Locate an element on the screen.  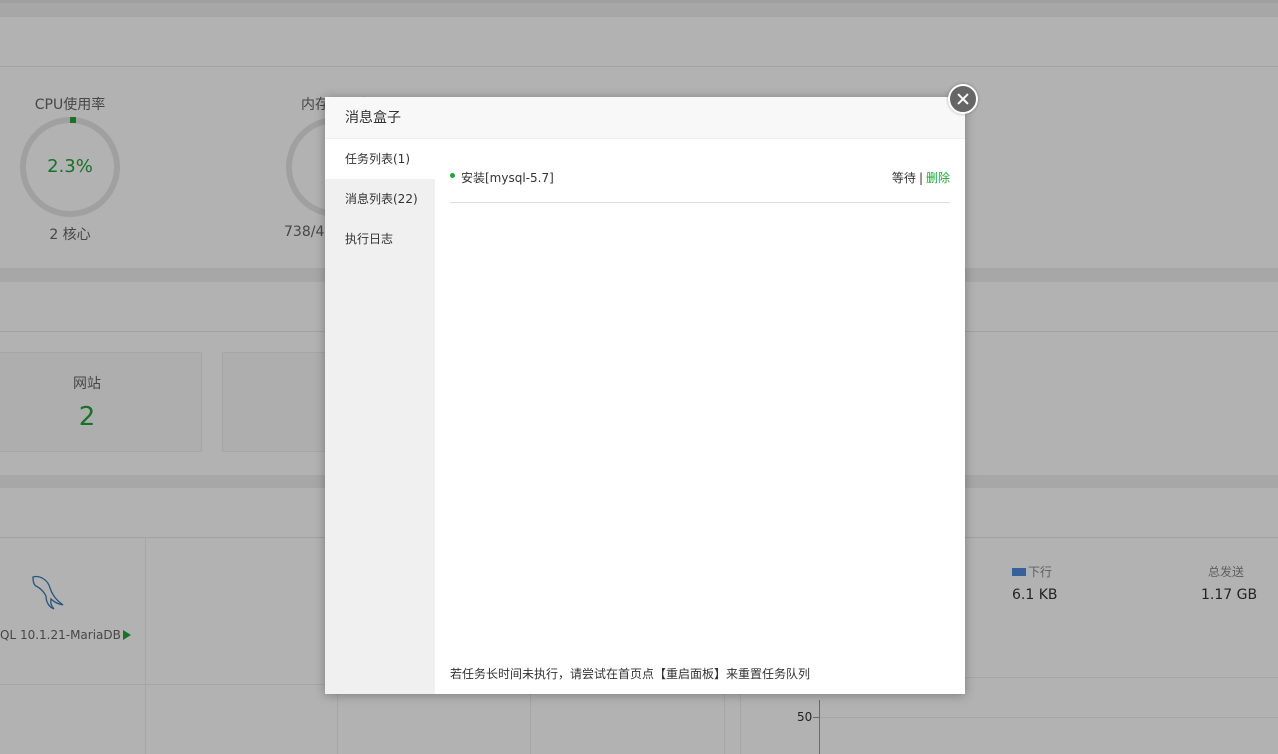
task-name: 安装[mysql-5.7] is located at coordinates (507, 178).